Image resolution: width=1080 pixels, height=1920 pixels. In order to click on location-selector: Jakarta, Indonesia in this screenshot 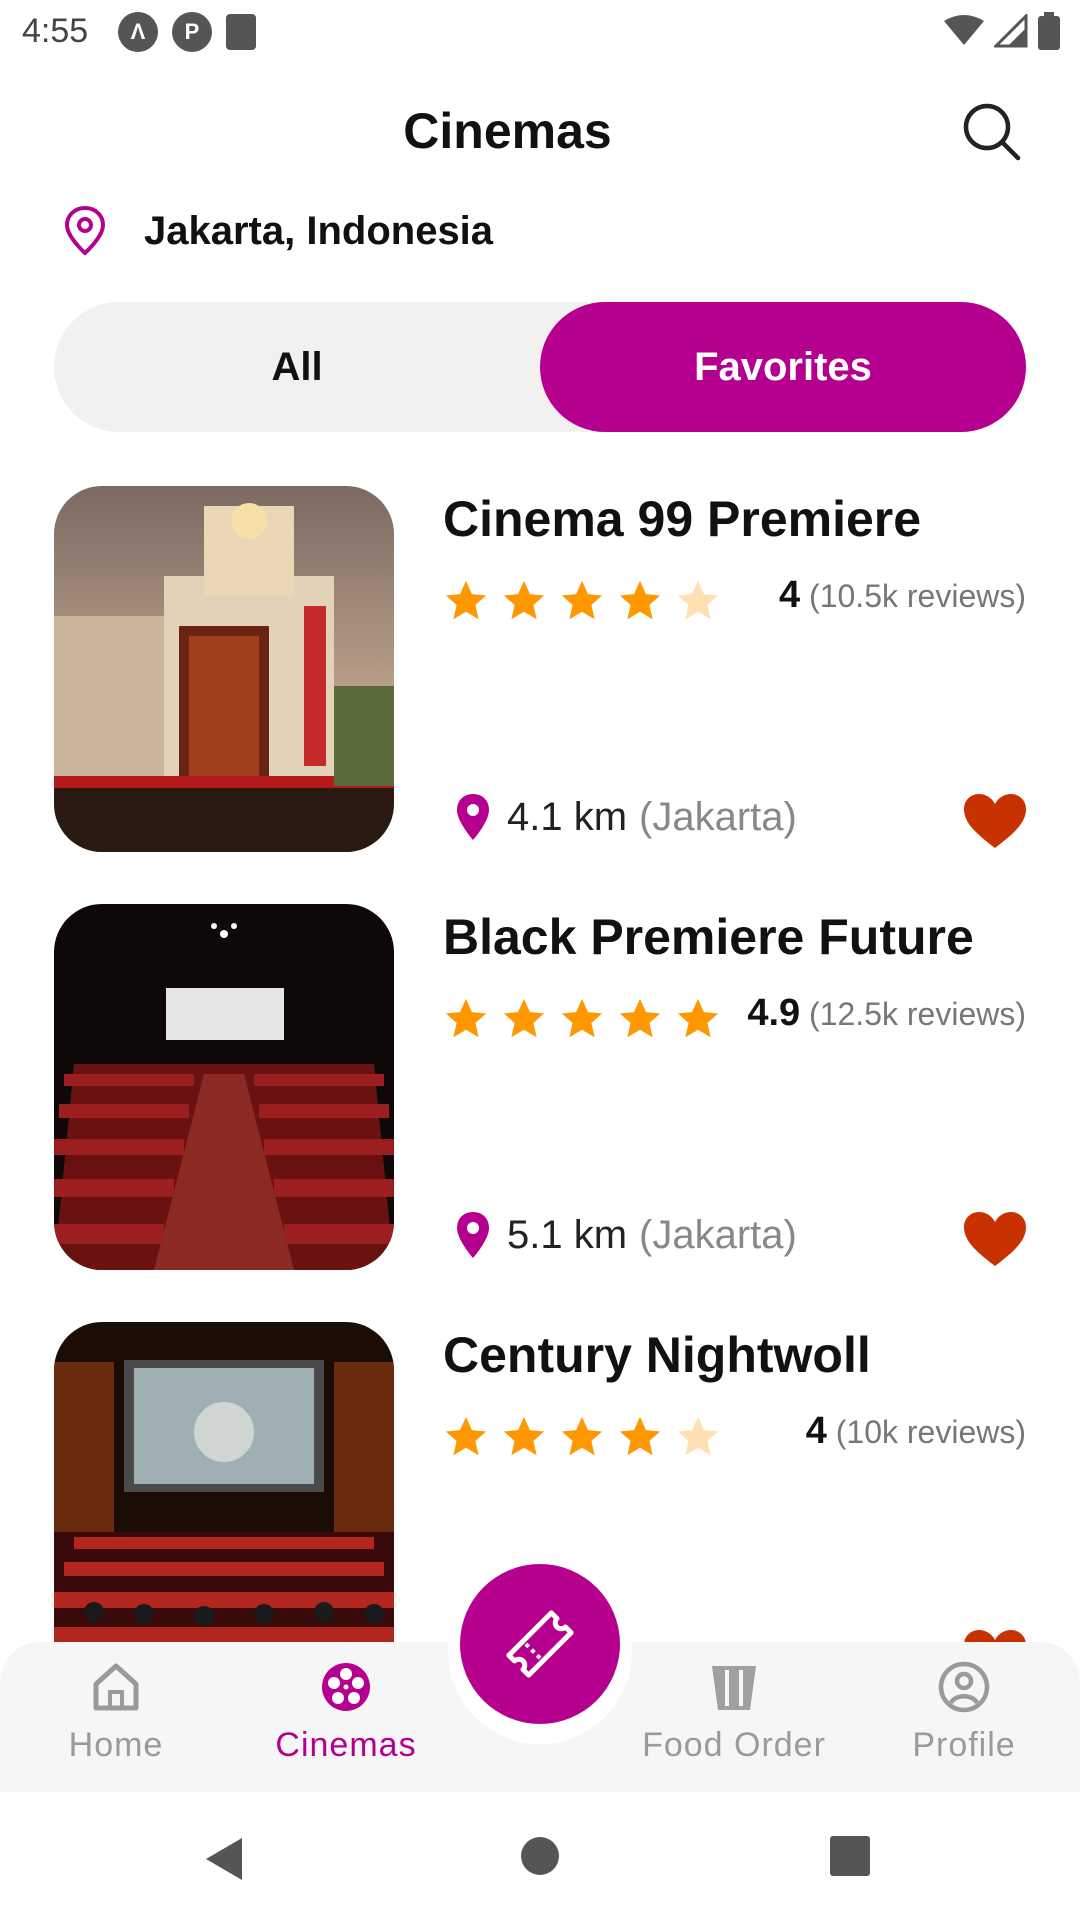, I will do `click(277, 231)`.